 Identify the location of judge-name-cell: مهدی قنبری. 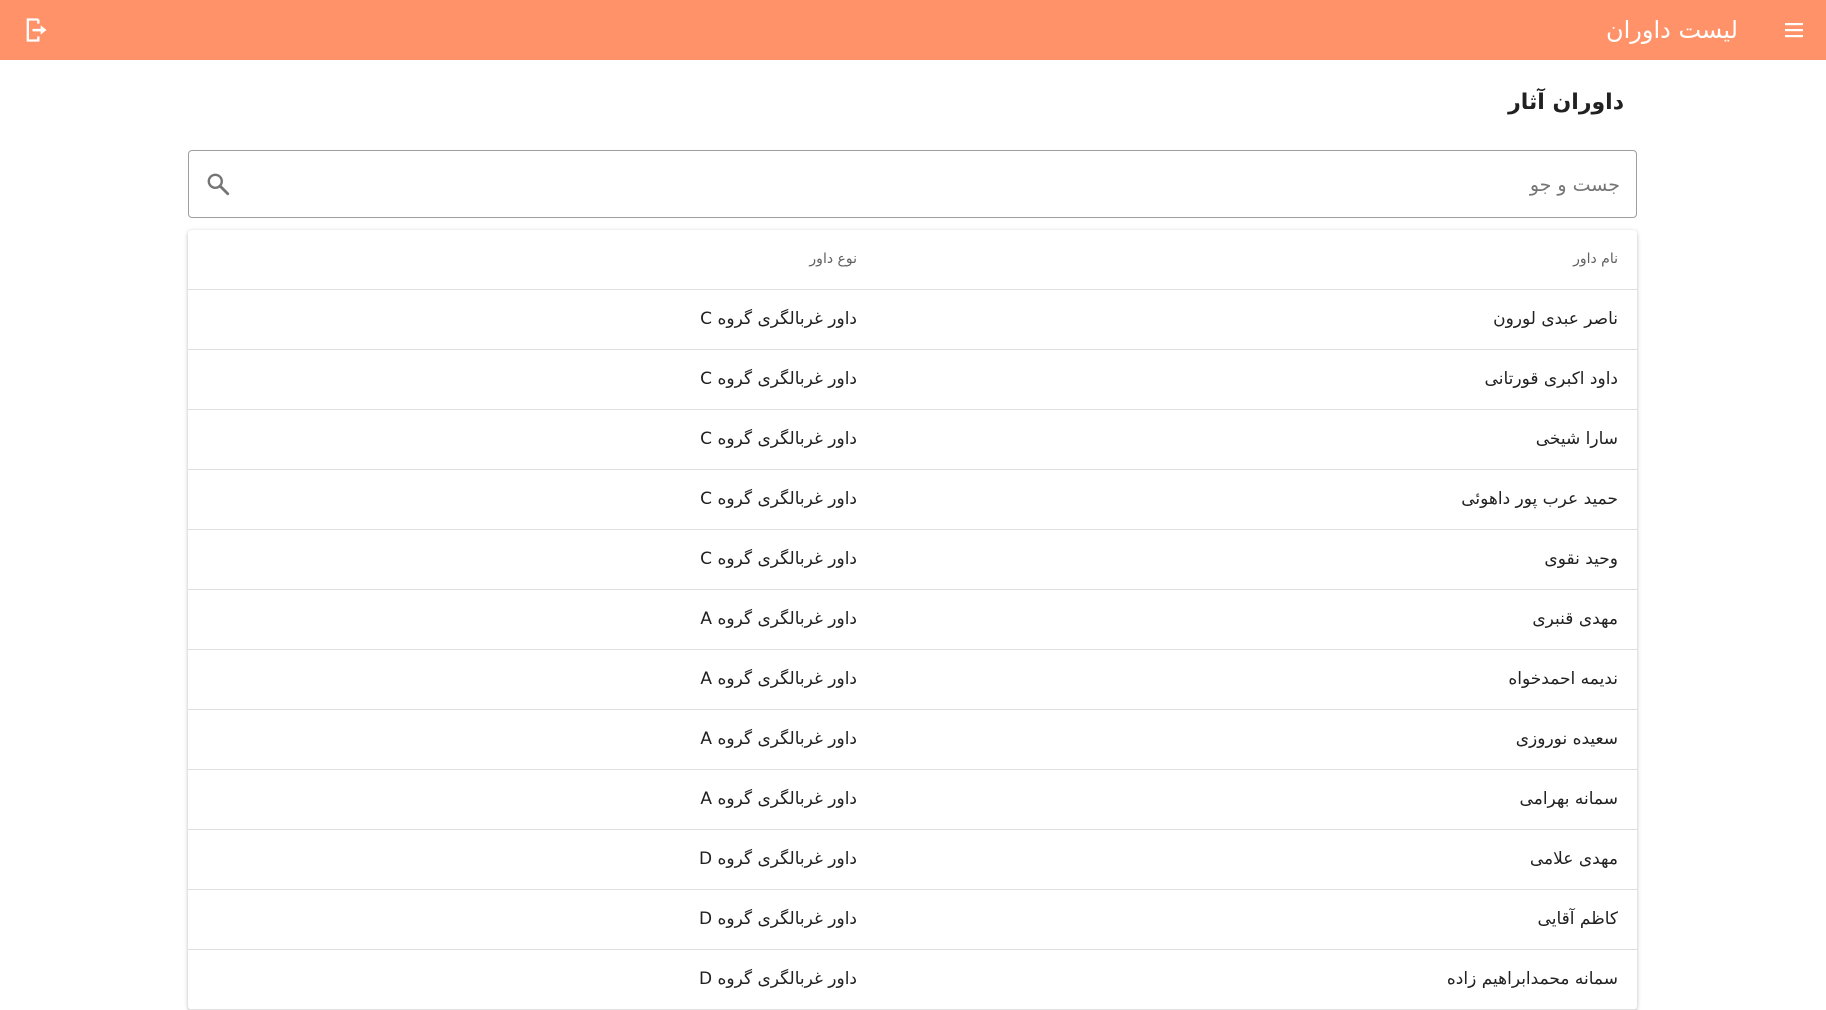
(1575, 619).